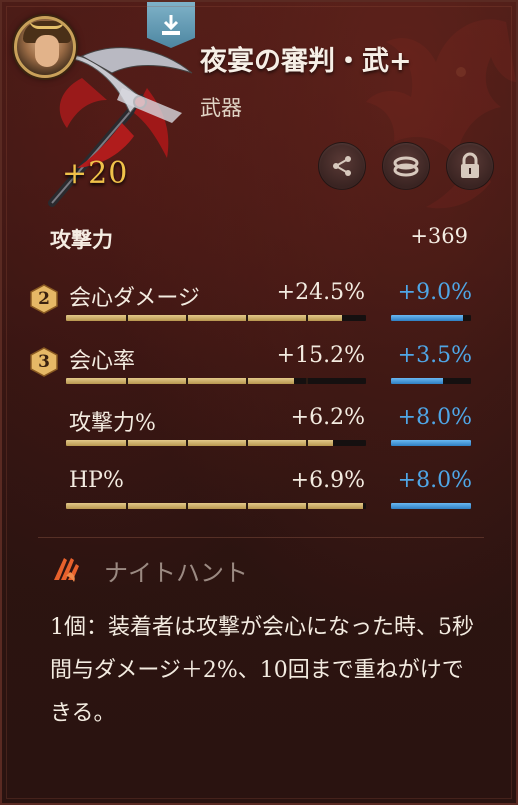  I want to click on download-icon, so click(171, 25).